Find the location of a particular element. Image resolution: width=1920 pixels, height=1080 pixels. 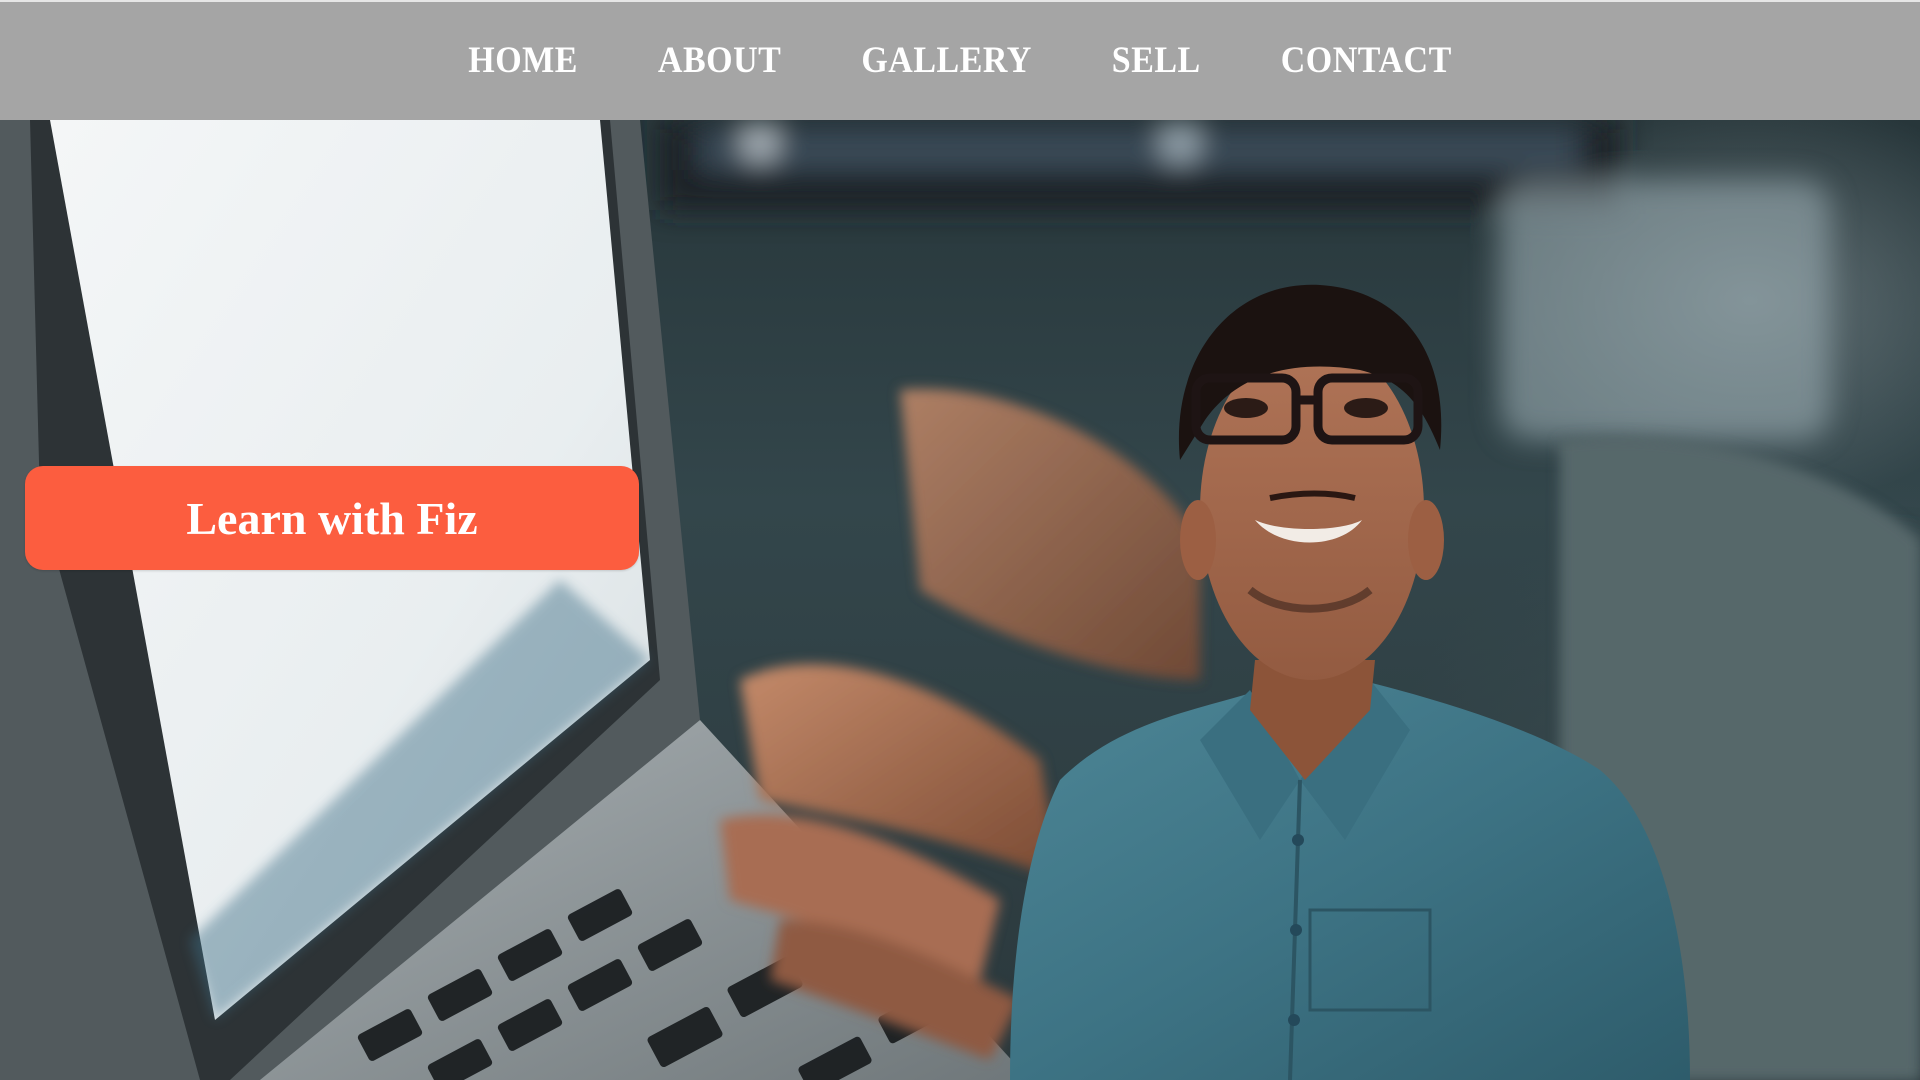

nav-item-gallery: GALLERY is located at coordinates (946, 60).